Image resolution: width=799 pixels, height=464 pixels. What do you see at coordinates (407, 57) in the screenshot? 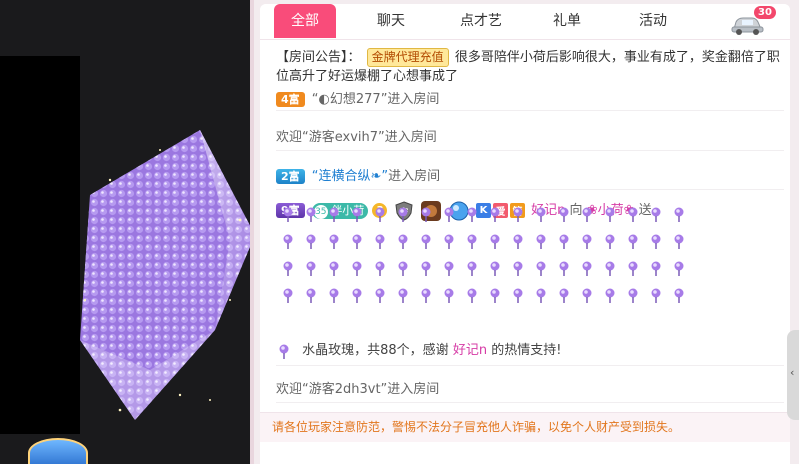
I see `agent-recharge-button: 金牌代理充值` at bounding box center [407, 57].